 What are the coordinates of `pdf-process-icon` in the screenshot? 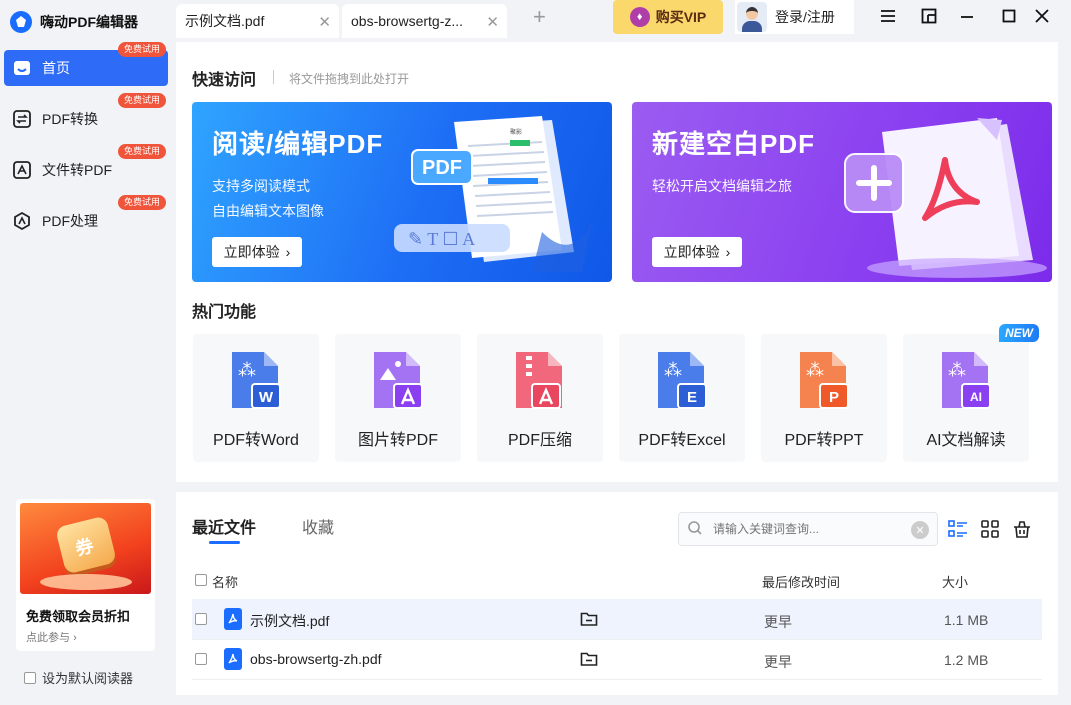 It's located at (22, 221).